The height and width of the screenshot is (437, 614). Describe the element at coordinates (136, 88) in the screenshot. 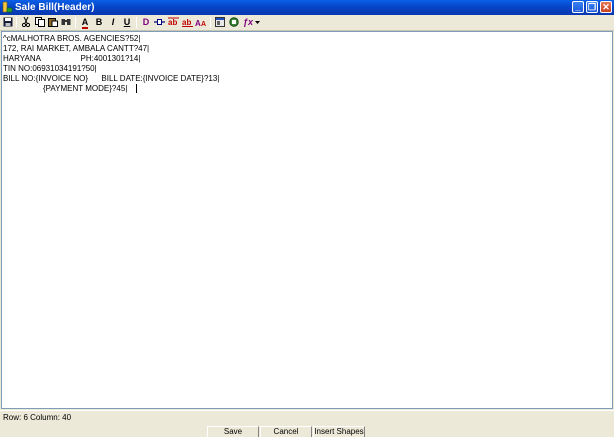

I see `text-caret` at that location.